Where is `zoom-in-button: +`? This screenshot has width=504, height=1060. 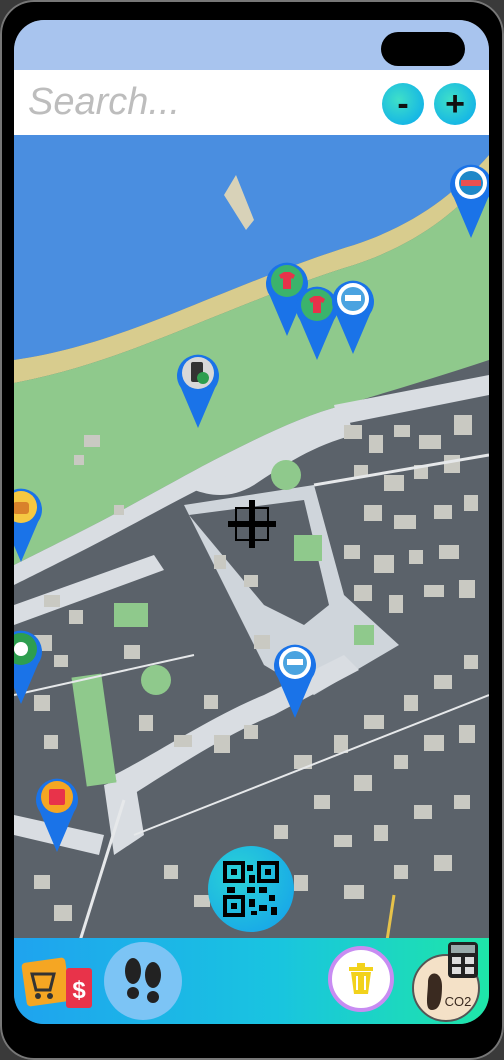 zoom-in-button: + is located at coordinates (455, 104).